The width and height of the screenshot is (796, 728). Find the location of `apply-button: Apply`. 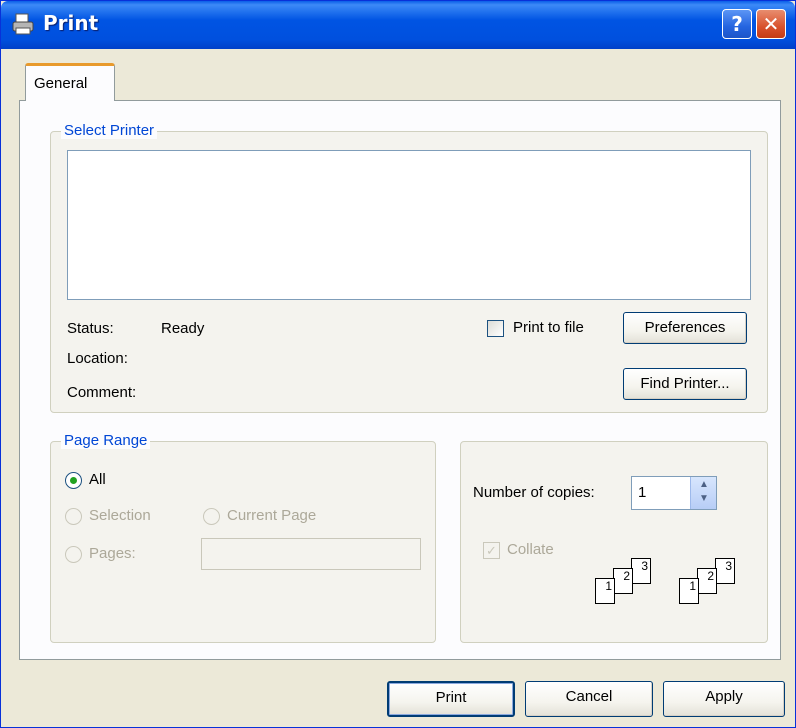

apply-button: Apply is located at coordinates (724, 699).